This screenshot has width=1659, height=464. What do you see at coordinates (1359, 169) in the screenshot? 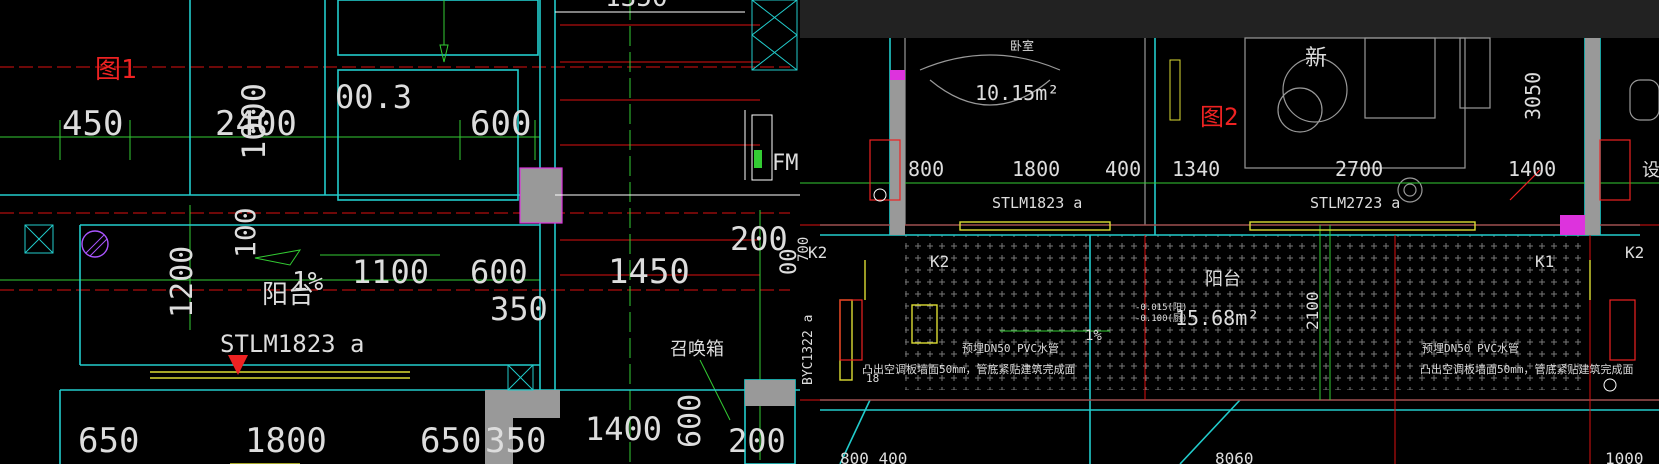
I see `dim-text: 2700` at bounding box center [1359, 169].